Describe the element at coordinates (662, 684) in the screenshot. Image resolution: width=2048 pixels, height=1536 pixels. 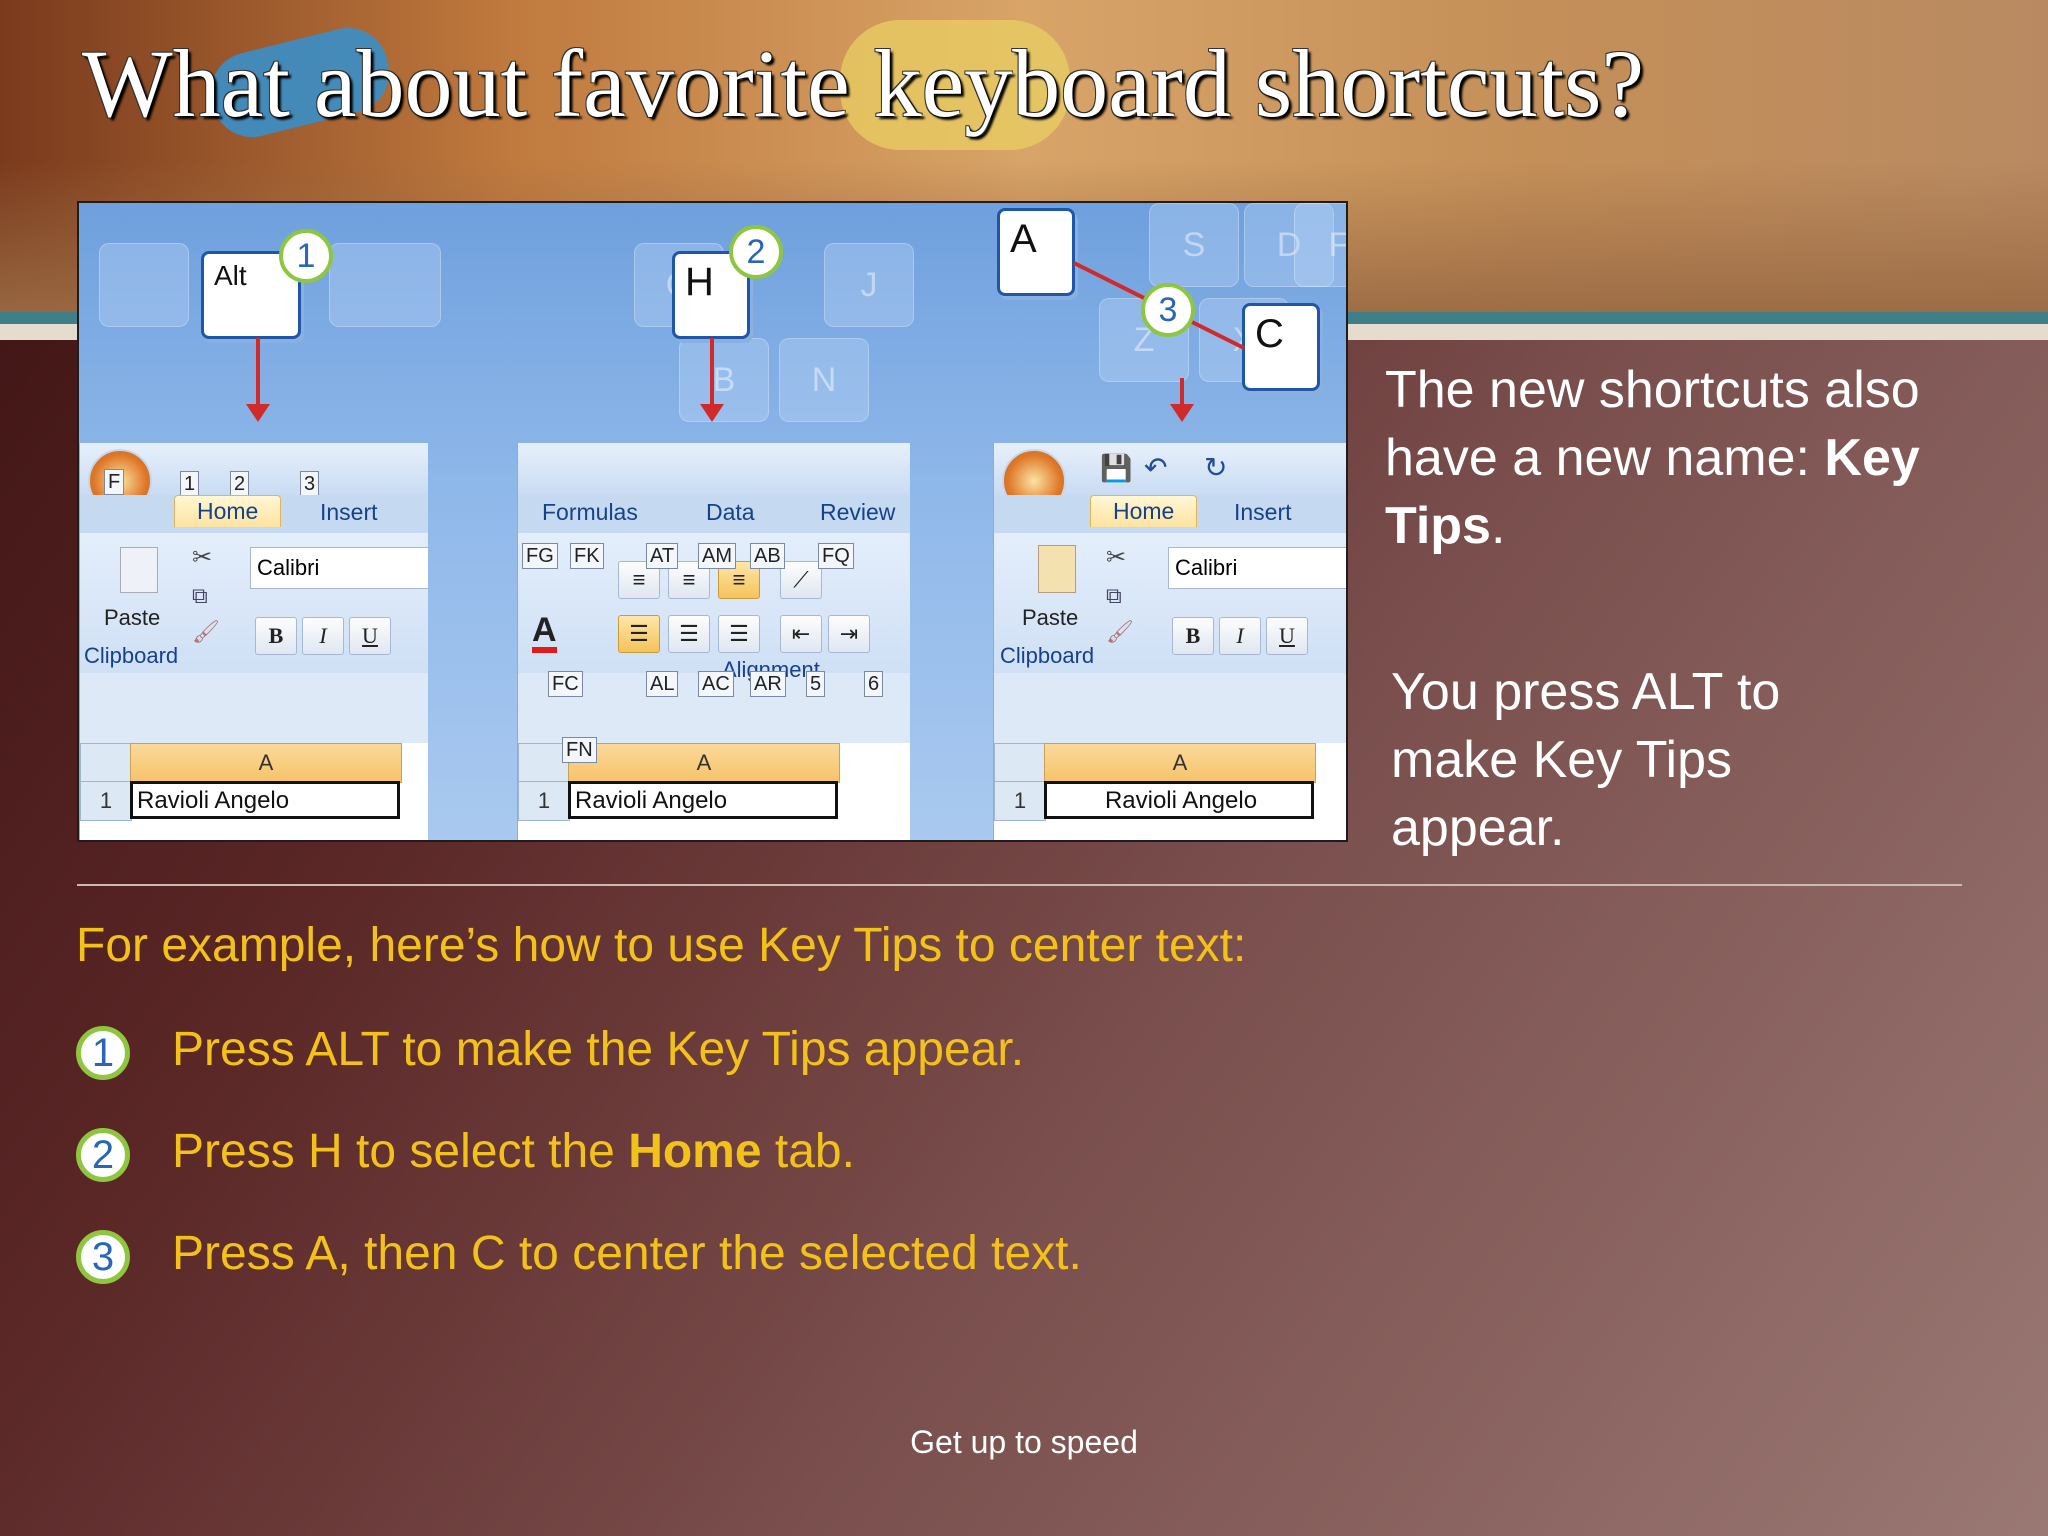
I see `key-tip: AL` at that location.